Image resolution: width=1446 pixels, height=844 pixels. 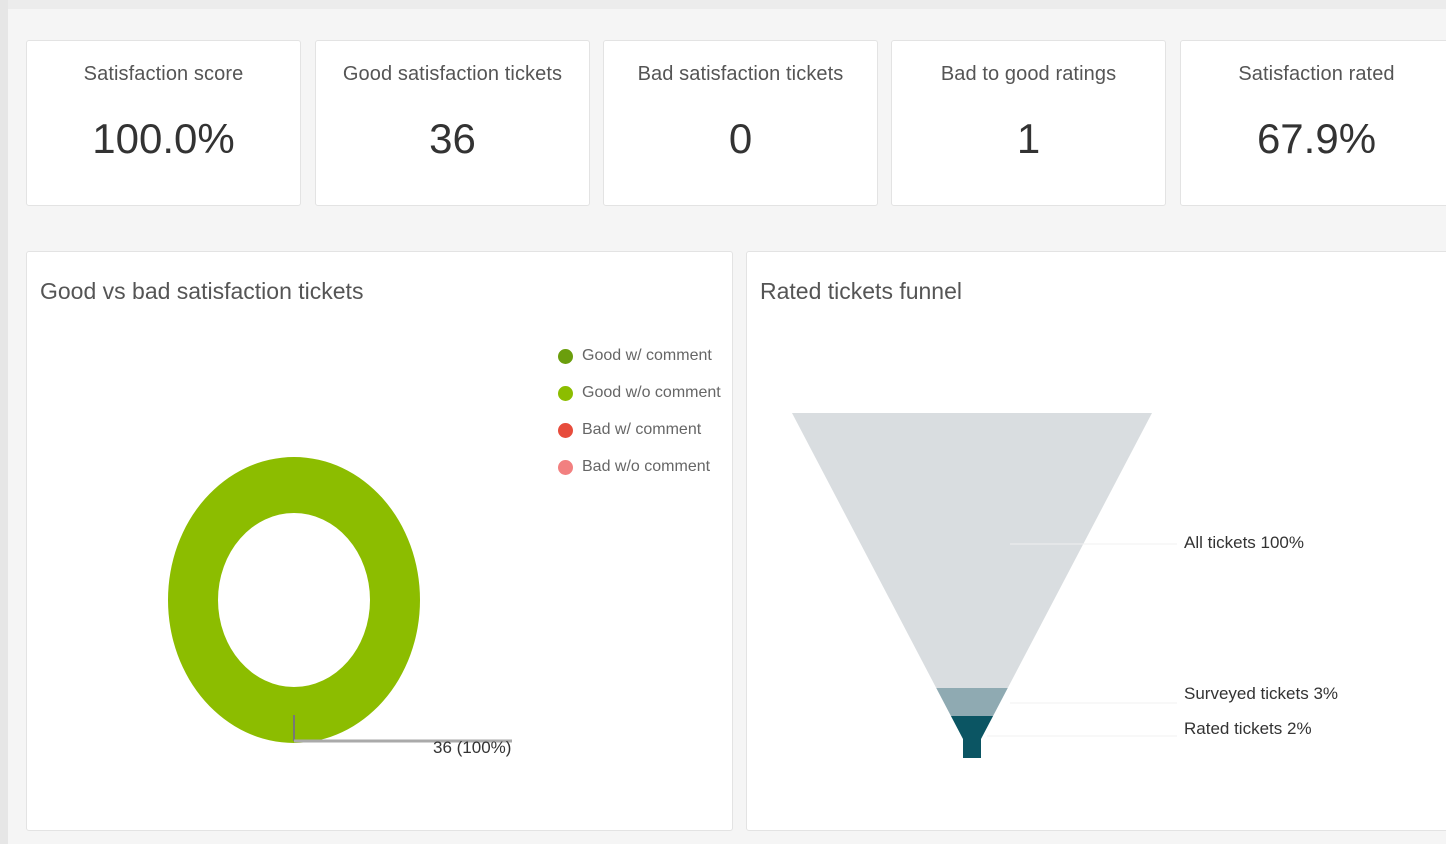 I want to click on funnel-label-surveyed-tickets: Surveyed tickets 3%, so click(x=1261, y=693).